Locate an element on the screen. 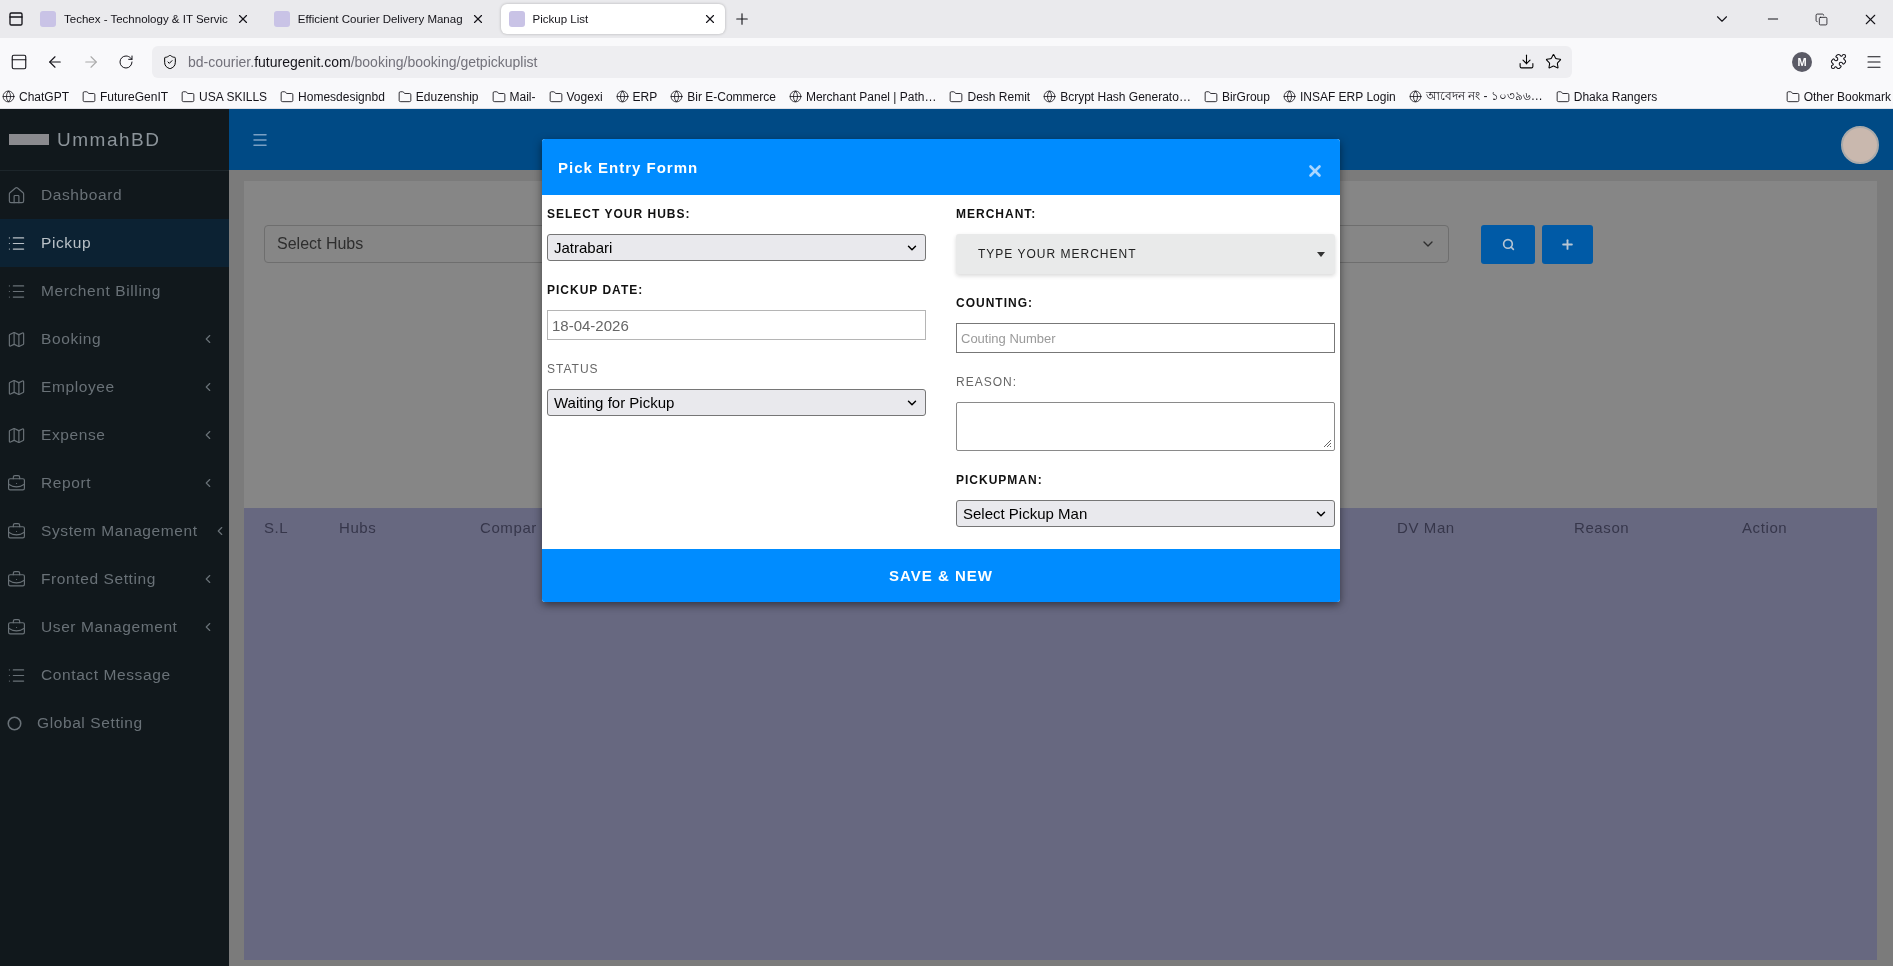 The width and height of the screenshot is (1893, 966). select-field: Jatrabari is located at coordinates (736, 247).